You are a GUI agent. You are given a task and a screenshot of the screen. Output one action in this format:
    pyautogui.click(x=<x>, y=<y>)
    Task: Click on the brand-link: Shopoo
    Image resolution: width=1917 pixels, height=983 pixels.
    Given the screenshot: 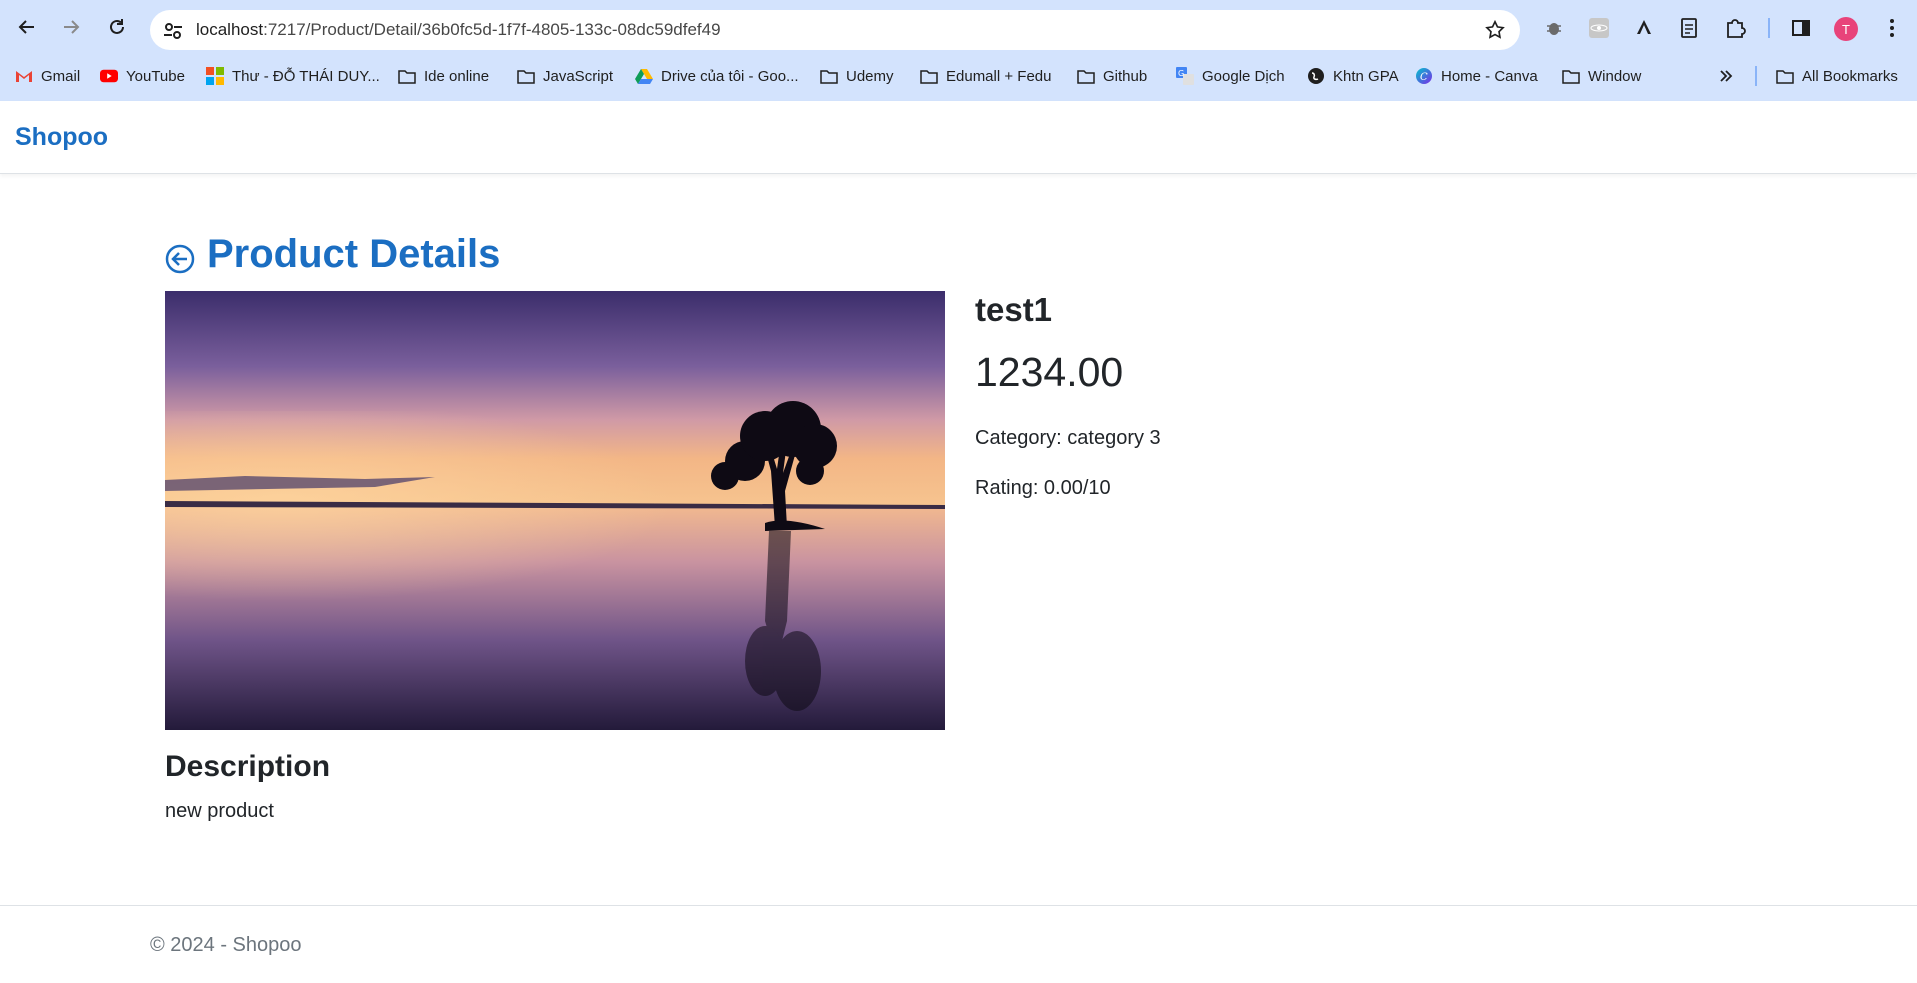 What is the action you would take?
    pyautogui.click(x=61, y=137)
    